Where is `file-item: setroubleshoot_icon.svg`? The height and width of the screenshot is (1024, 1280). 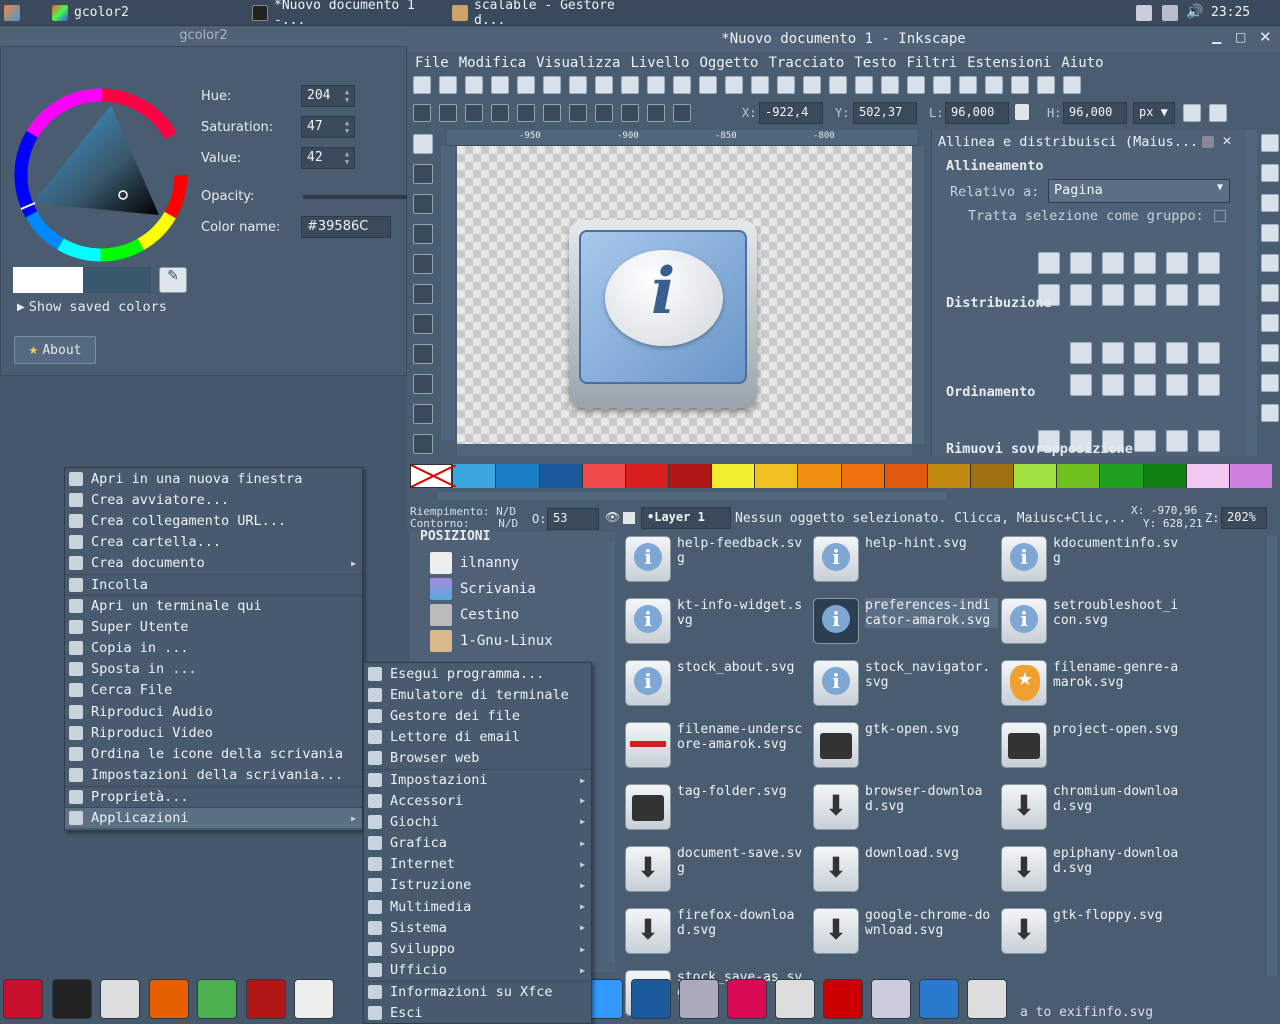
file-item: setroubleshoot_icon.svg is located at coordinates (1093, 621).